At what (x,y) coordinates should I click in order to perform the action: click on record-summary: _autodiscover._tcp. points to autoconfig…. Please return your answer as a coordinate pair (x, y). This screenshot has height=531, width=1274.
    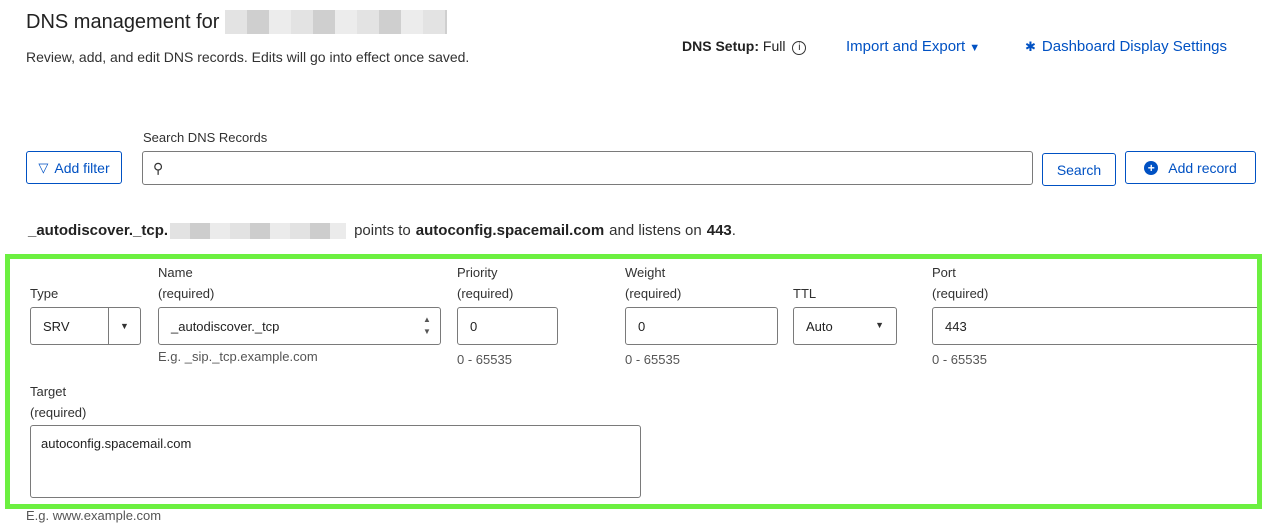
    Looking at the image, I should click on (382, 230).